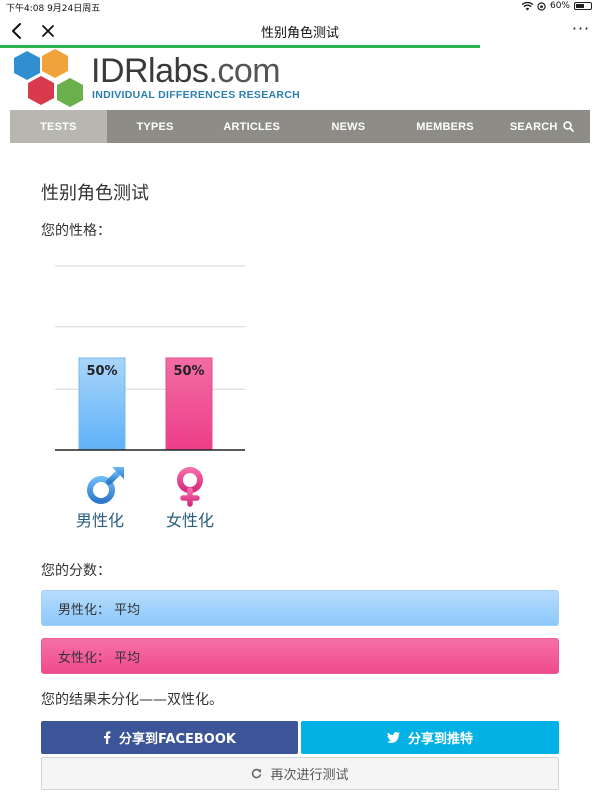 This screenshot has height=800, width=600. Describe the element at coordinates (145, 404) in the screenshot. I see `chart-bars: 50% 50%` at that location.